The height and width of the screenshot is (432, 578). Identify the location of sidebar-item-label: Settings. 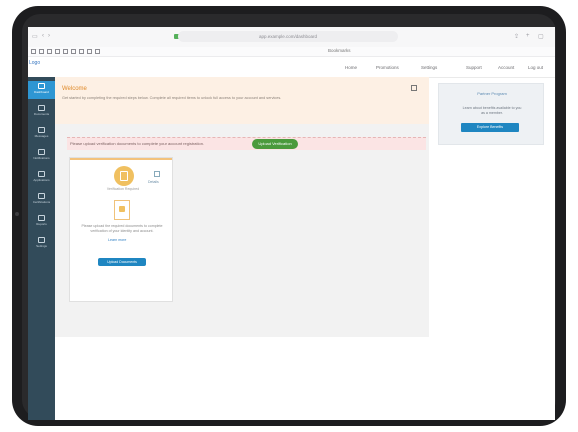
(41, 246).